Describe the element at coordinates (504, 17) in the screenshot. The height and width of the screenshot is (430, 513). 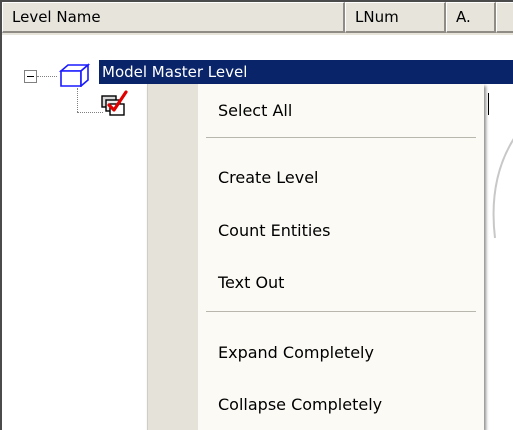
I see `column-header-filler` at that location.